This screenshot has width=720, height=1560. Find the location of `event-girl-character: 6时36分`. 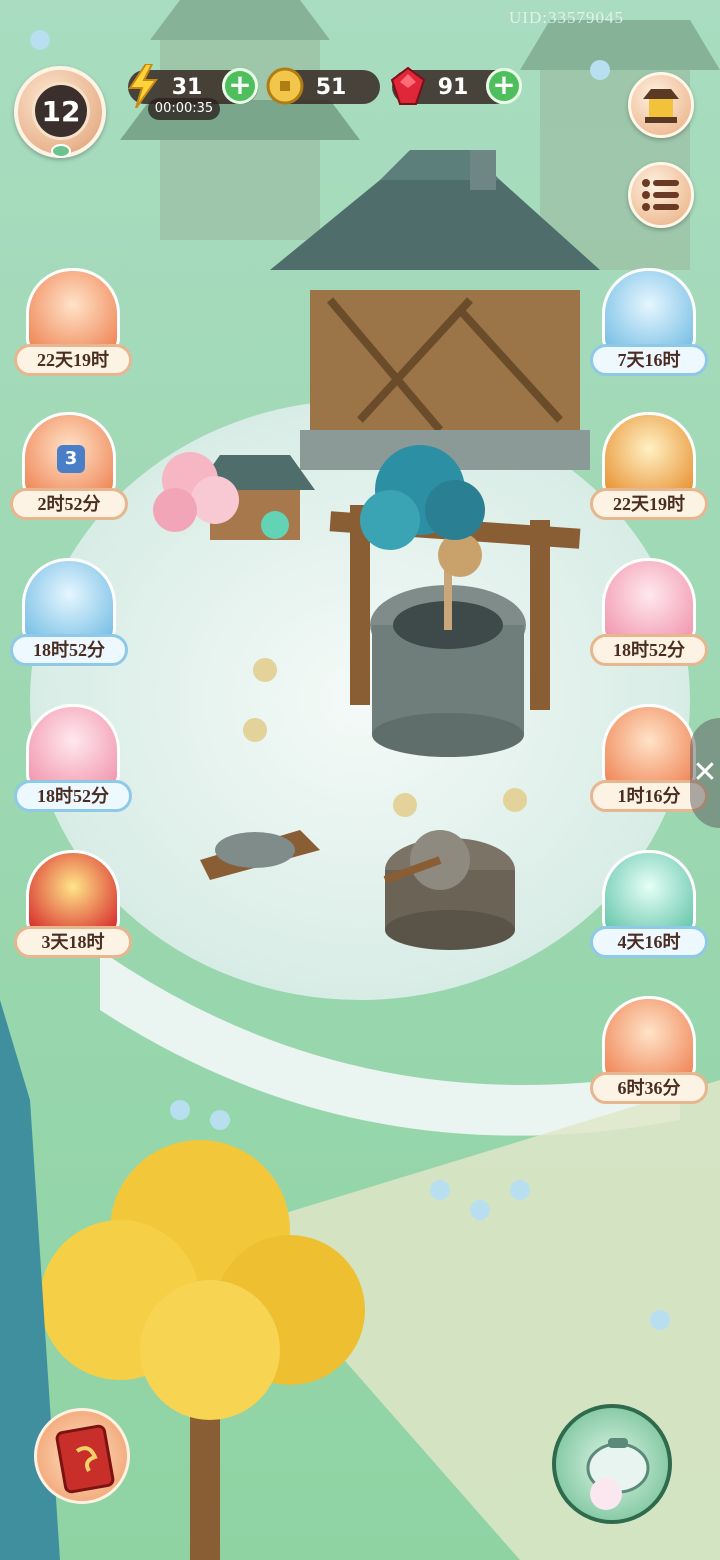

event-girl-character: 6时36分 is located at coordinates (649, 1050).